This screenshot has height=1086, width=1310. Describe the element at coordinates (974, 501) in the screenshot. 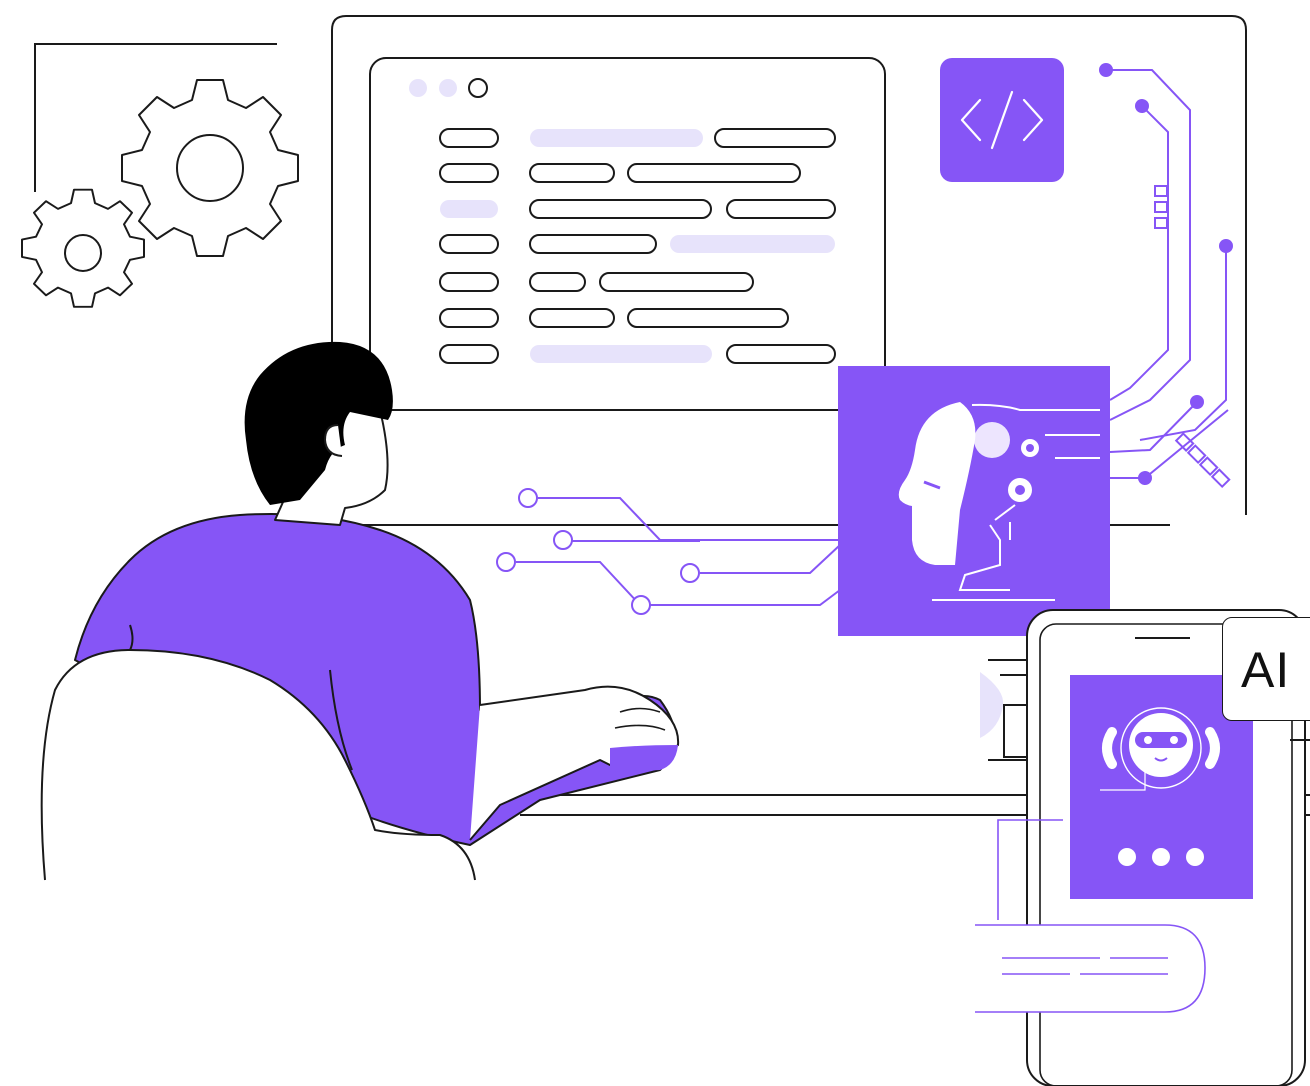

I see `ai-head-icon` at that location.